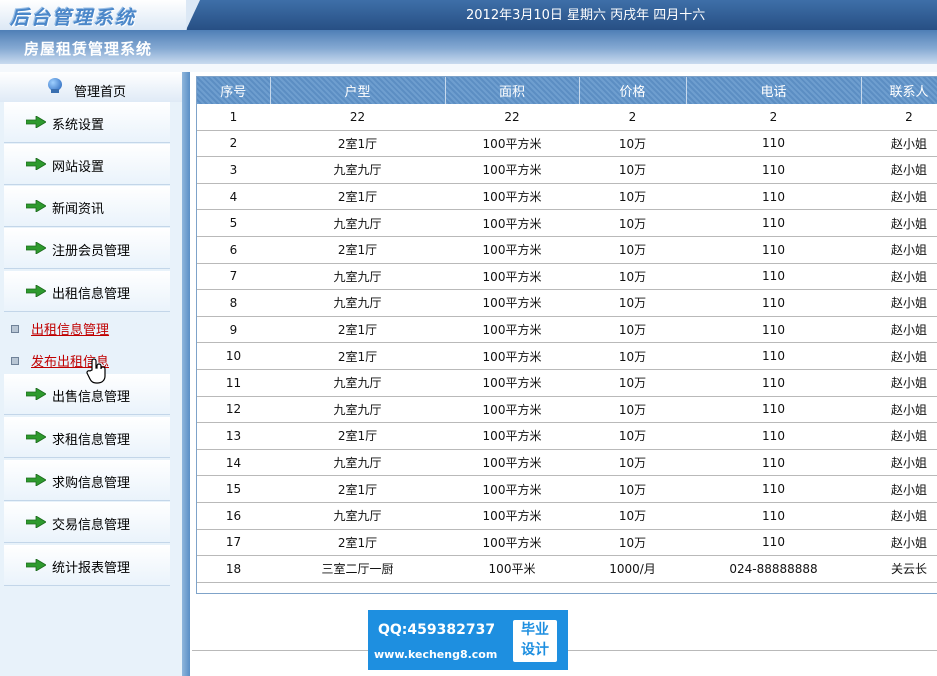 The image size is (937, 676). What do you see at coordinates (87, 480) in the screenshot?
I see `sidebar-item-wanted-purchase: 求购信息管理` at bounding box center [87, 480].